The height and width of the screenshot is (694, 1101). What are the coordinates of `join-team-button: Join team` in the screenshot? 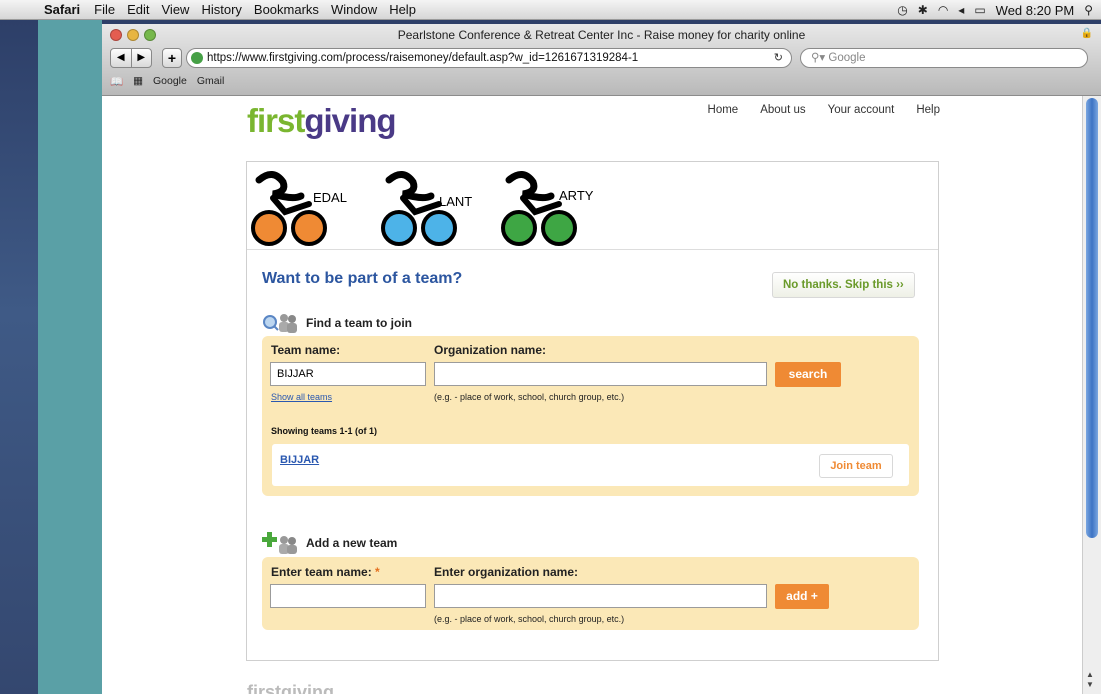 It's located at (856, 466).